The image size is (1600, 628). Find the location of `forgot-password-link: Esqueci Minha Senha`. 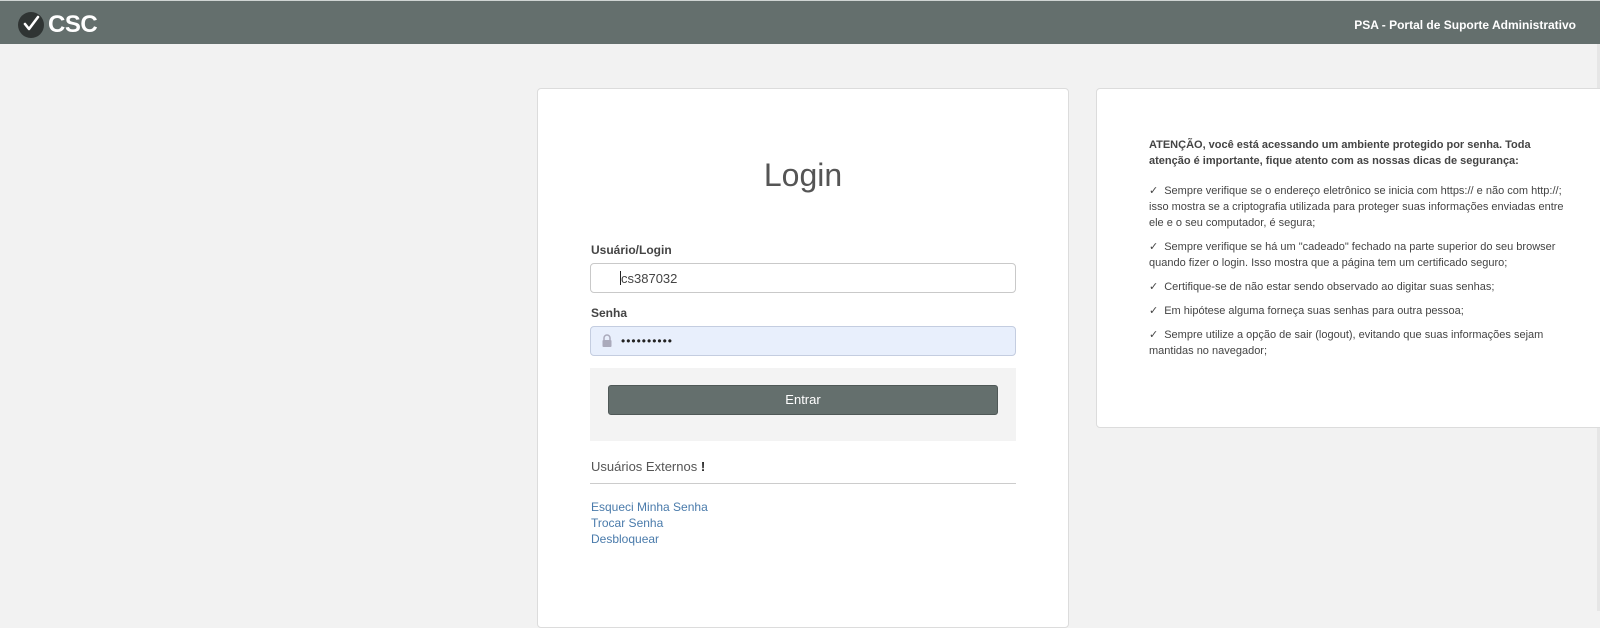

forgot-password-link: Esqueci Minha Senha is located at coordinates (649, 507).